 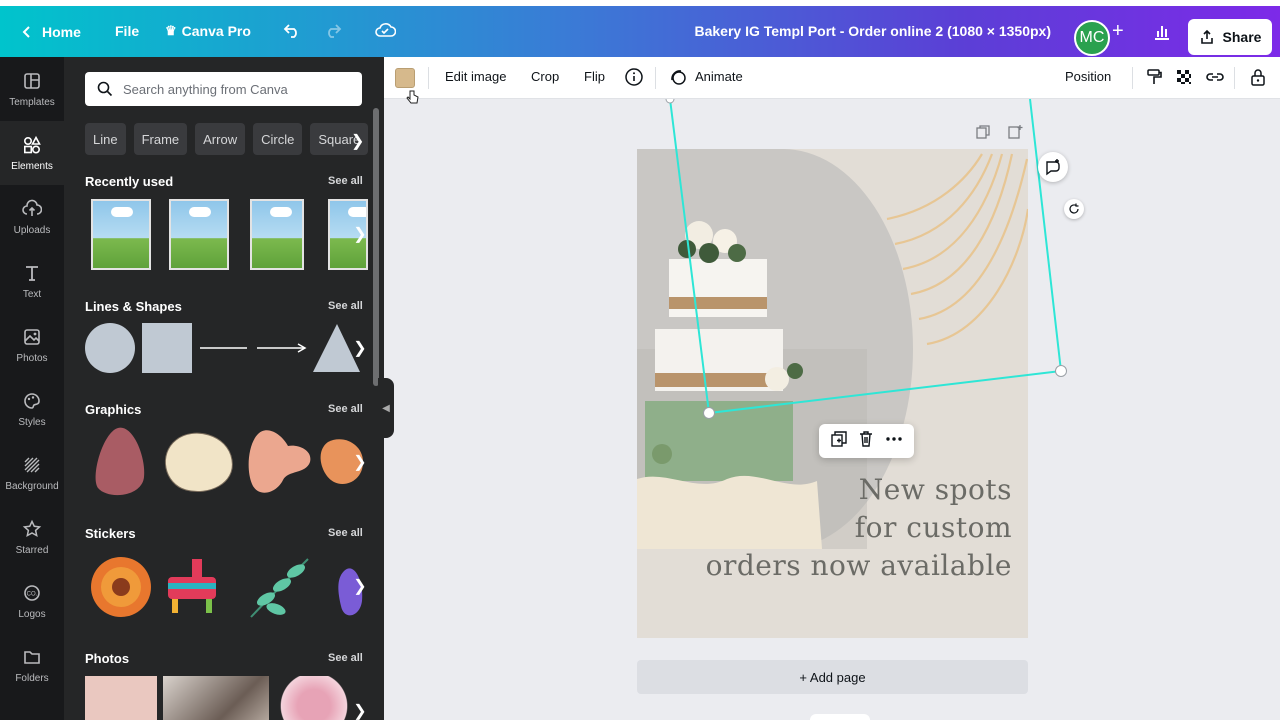 I want to click on lock-icon, so click(x=1258, y=77).